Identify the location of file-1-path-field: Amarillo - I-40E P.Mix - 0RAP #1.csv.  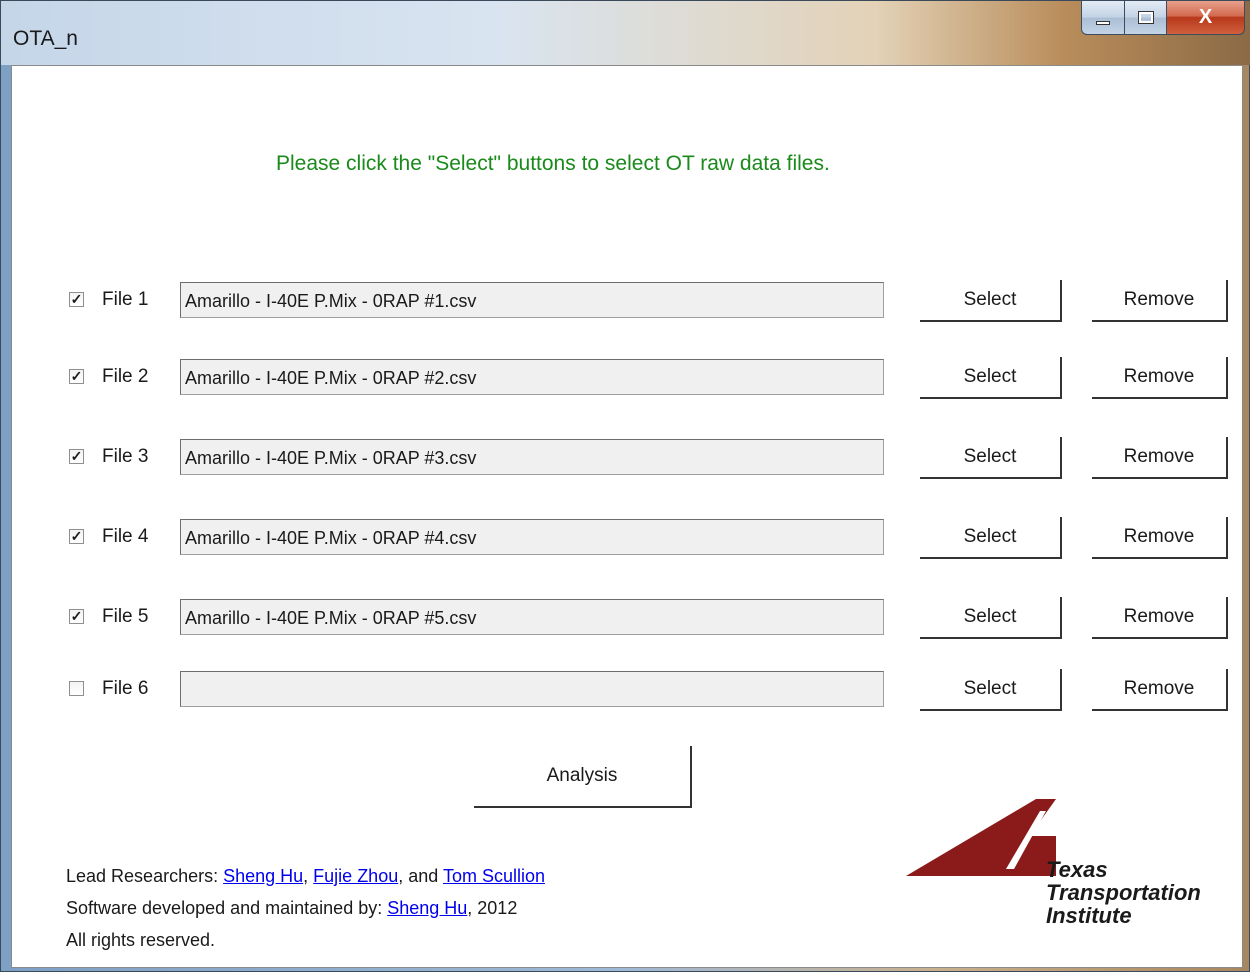
(532, 300).